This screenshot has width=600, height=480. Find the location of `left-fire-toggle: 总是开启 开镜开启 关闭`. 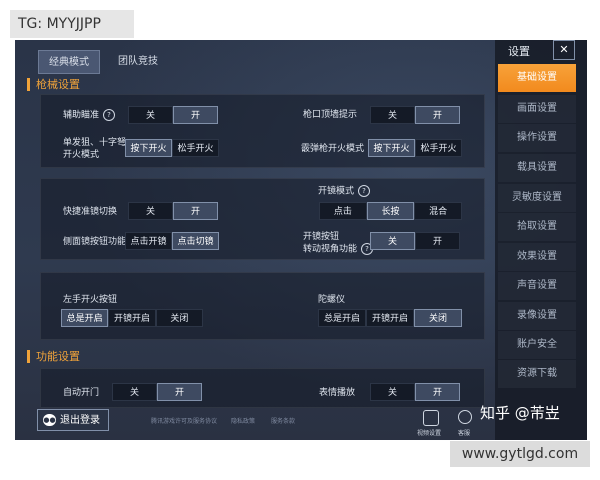

left-fire-toggle: 总是开启 开镜开启 关闭 is located at coordinates (132, 318).